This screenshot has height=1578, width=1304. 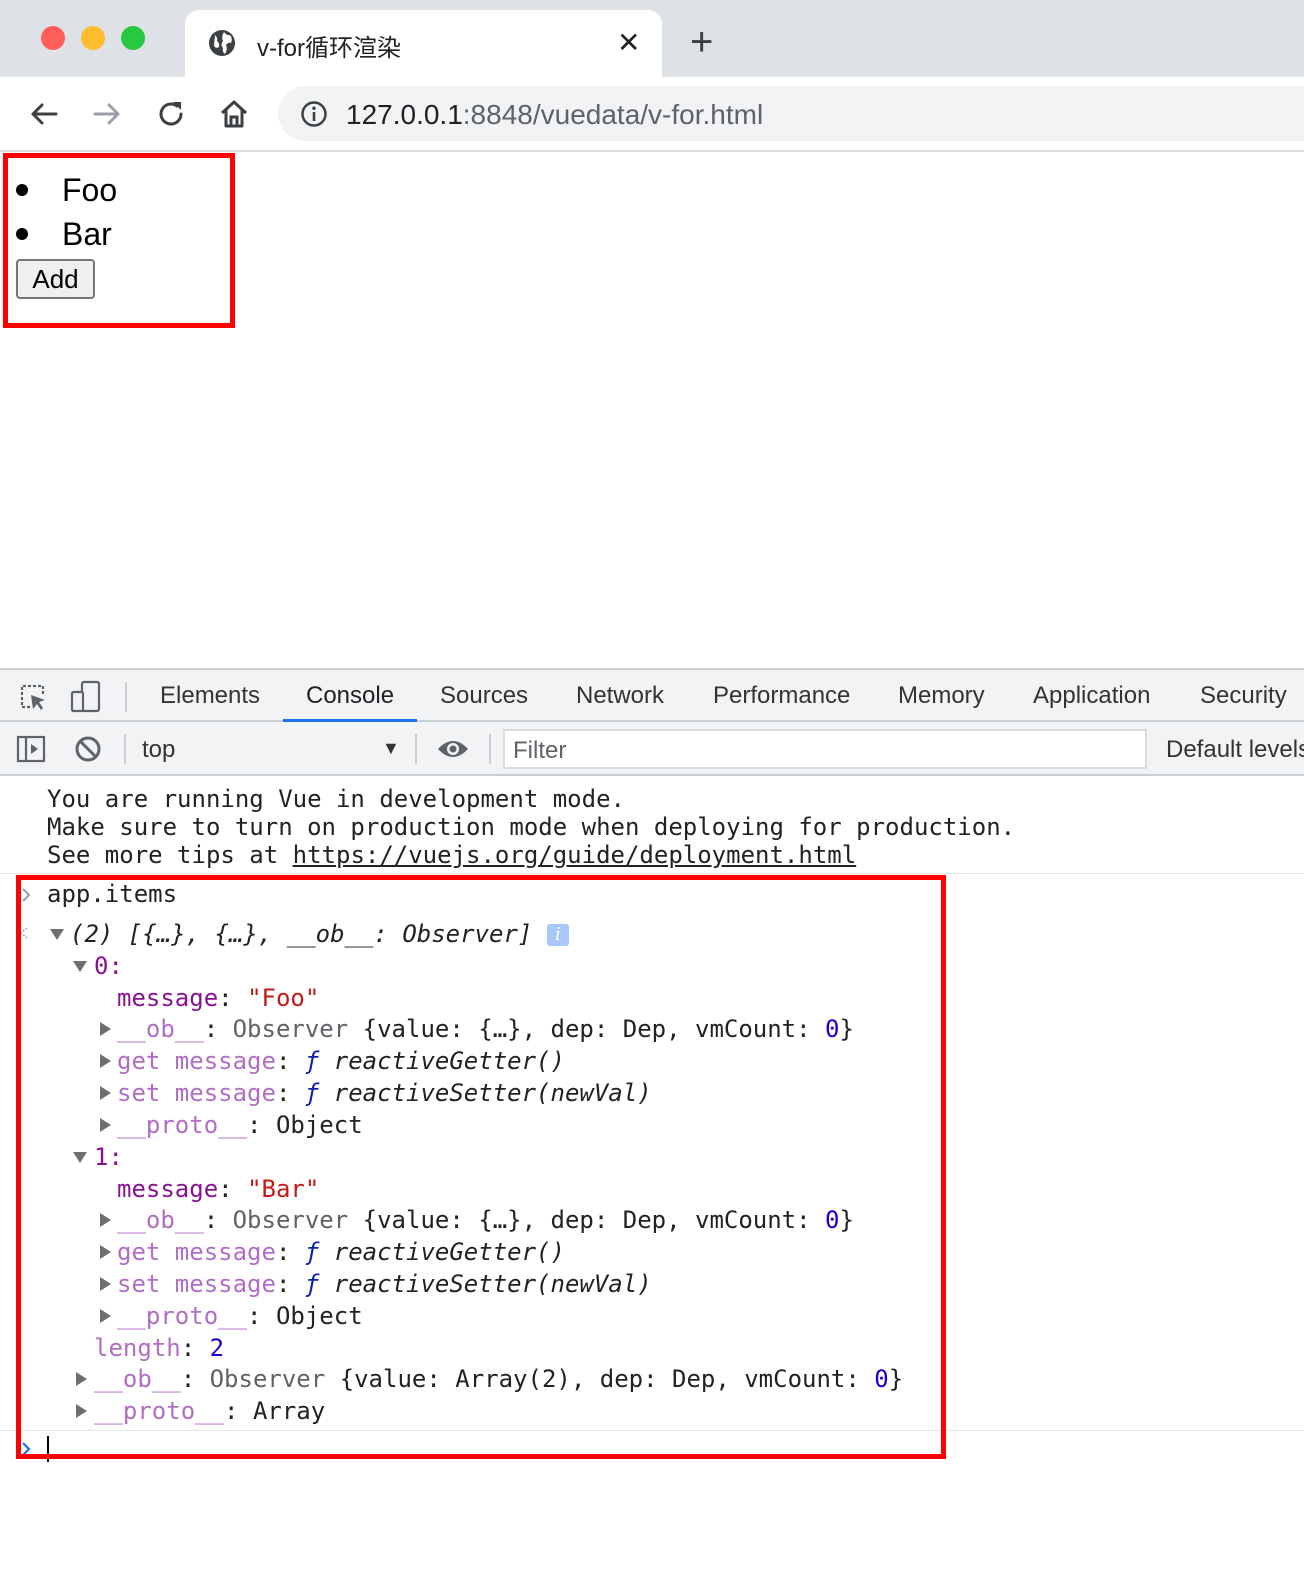 I want to click on warning-text: See more tips at, so click(x=170, y=855).